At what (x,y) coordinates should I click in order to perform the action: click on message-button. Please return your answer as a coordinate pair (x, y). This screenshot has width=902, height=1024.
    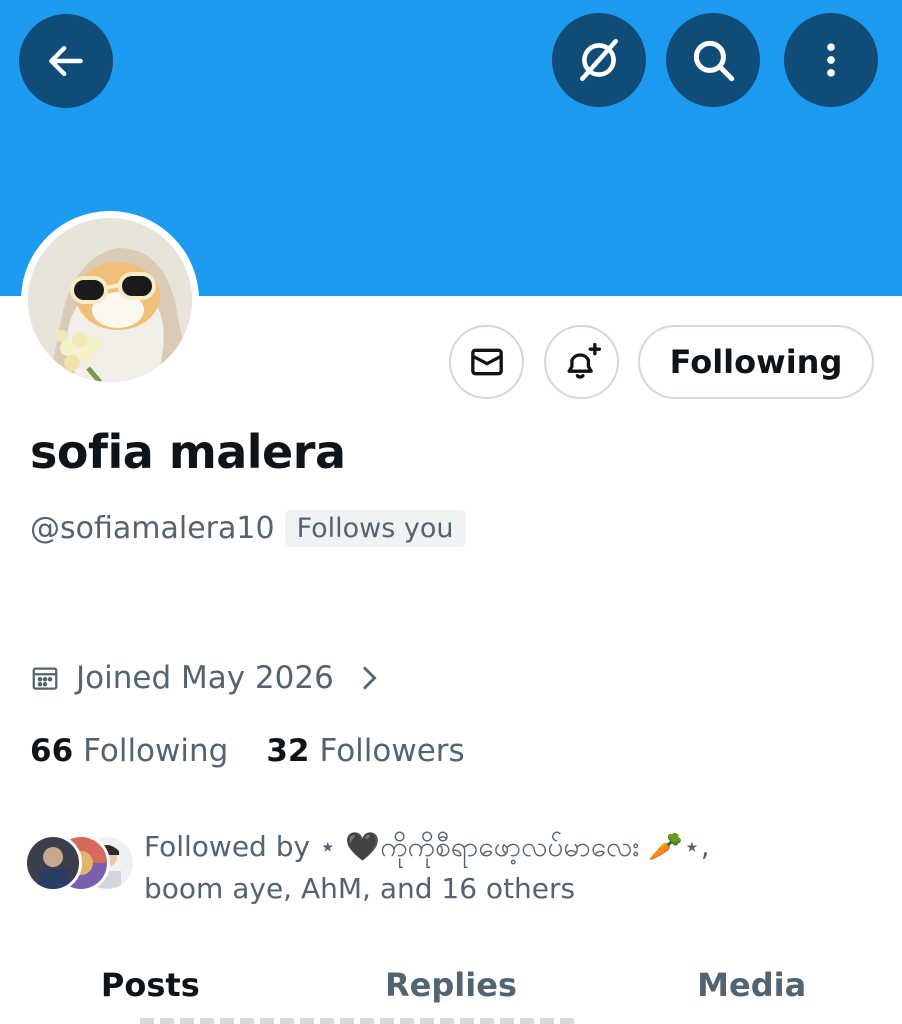
    Looking at the image, I should click on (486, 362).